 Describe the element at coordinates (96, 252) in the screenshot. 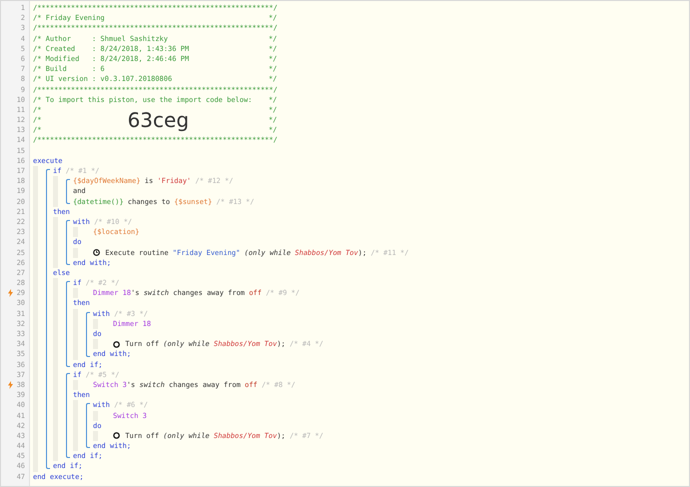

I see `clock-icon` at that location.